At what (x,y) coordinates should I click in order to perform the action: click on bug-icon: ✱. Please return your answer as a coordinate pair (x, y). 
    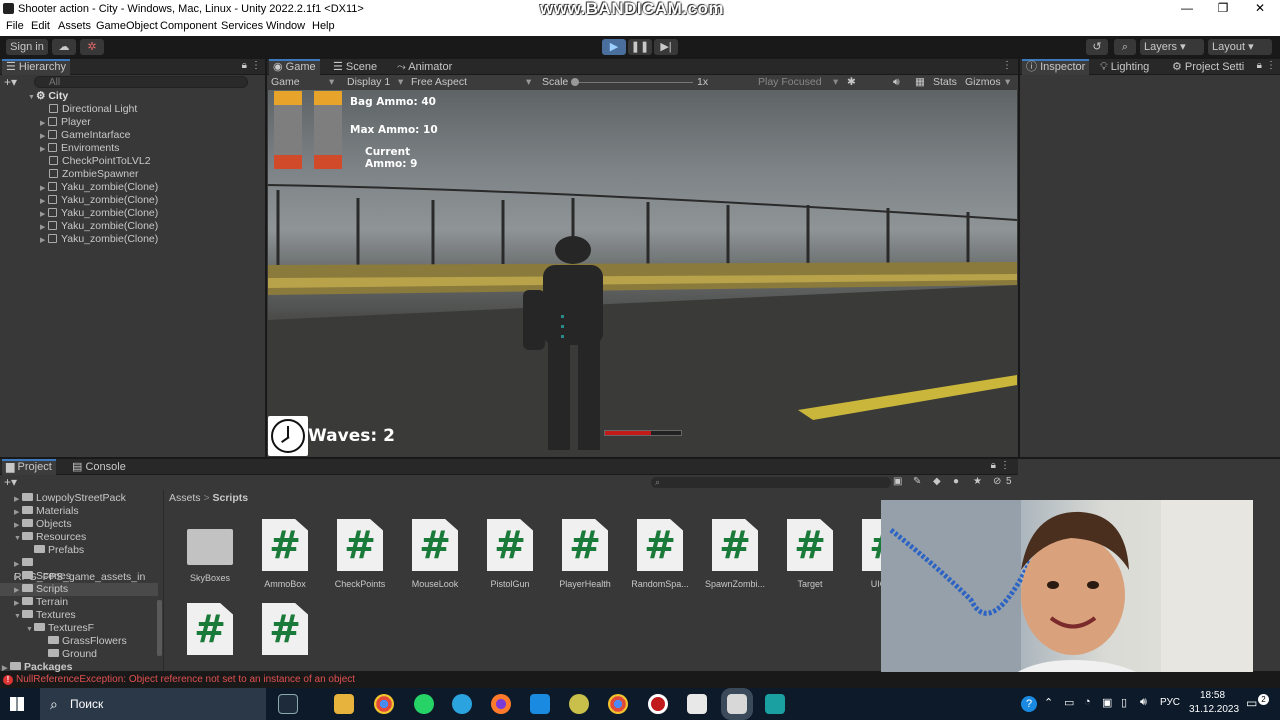
    Looking at the image, I should click on (851, 82).